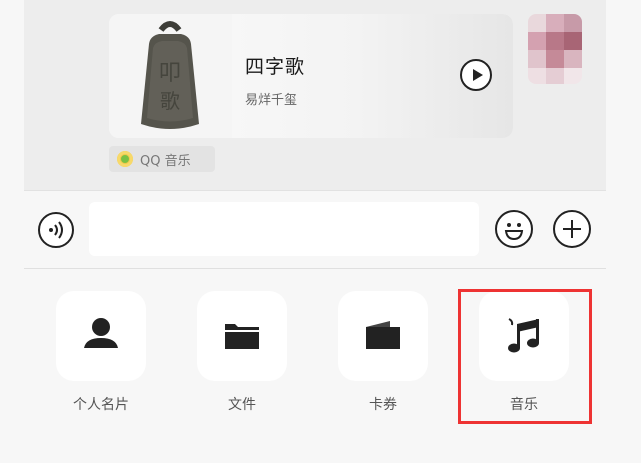  What do you see at coordinates (284, 229) in the screenshot?
I see `message-input` at bounding box center [284, 229].